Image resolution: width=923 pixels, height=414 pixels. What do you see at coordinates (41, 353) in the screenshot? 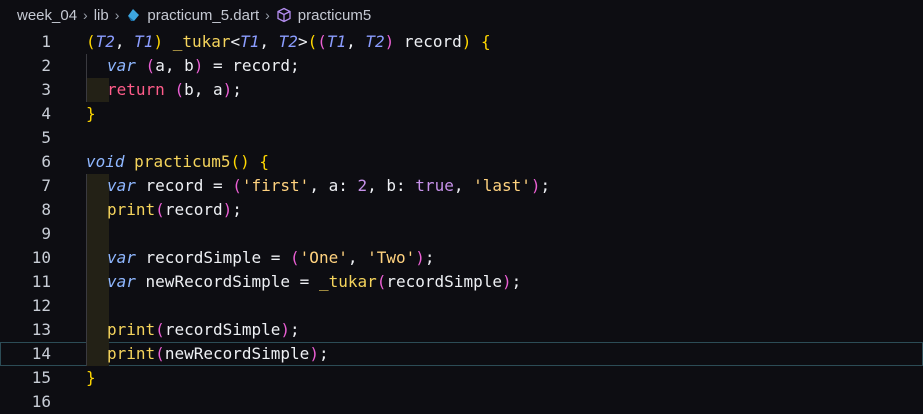
I see `line-number: 14` at bounding box center [41, 353].